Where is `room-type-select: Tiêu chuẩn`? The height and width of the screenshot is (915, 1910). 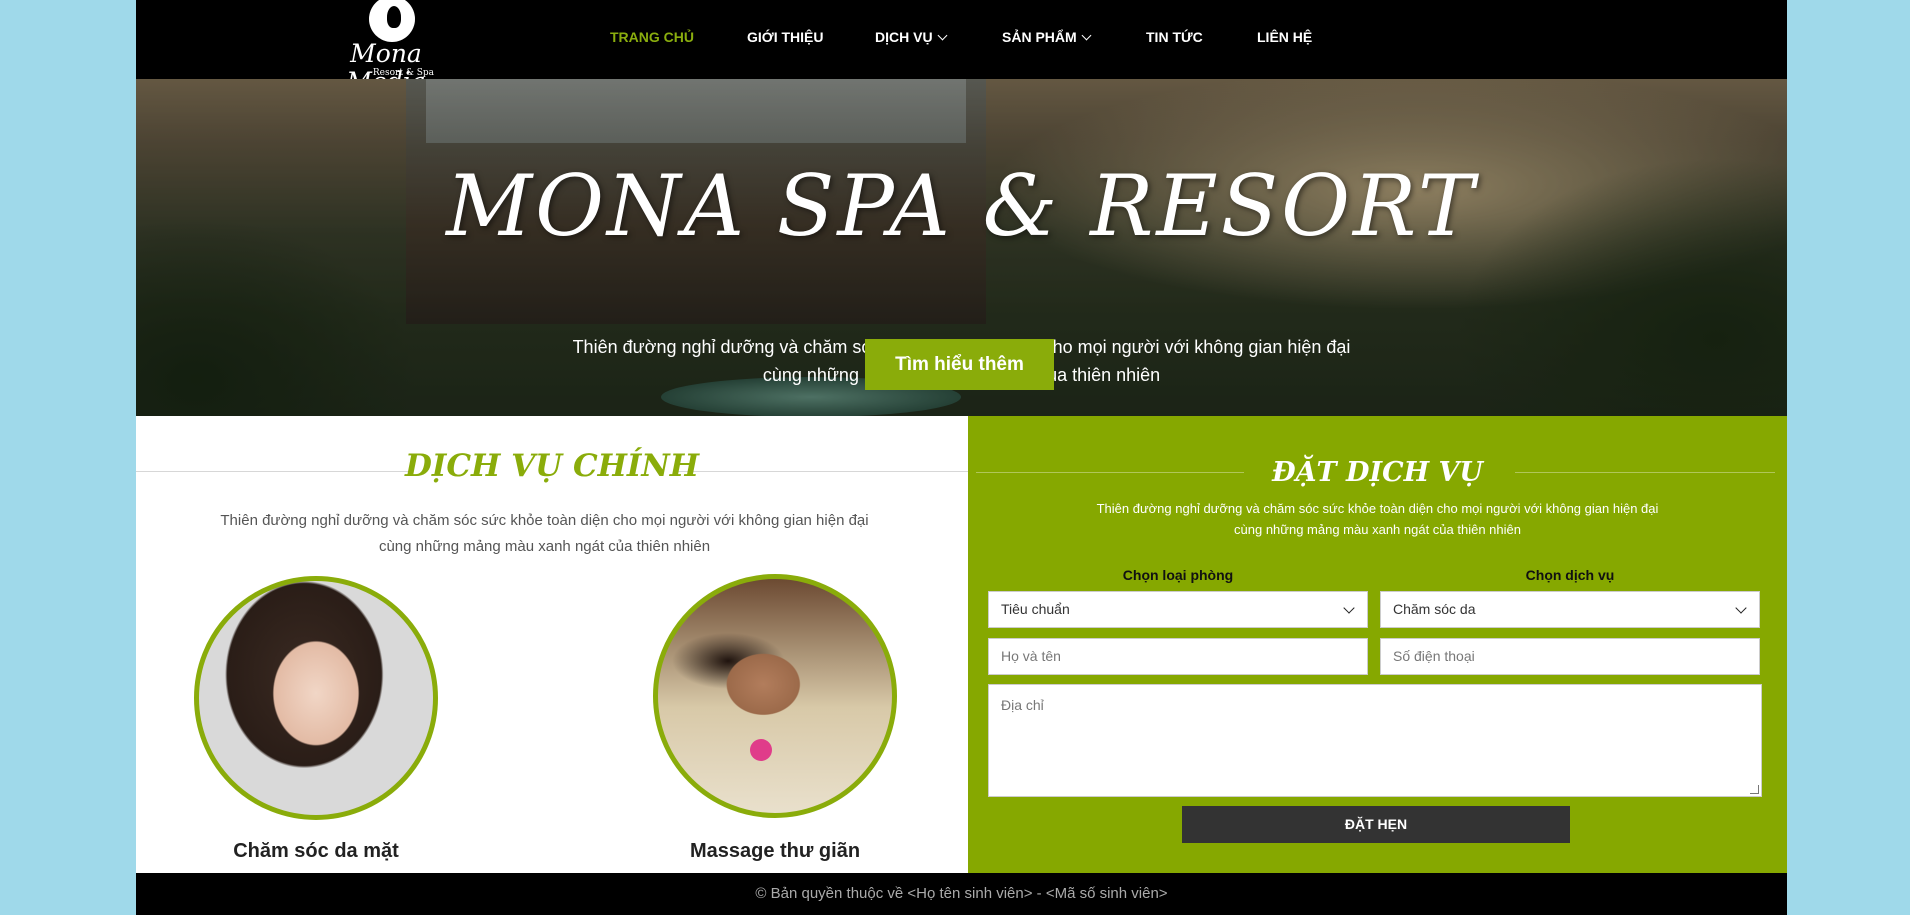
room-type-select: Tiêu chuẩn is located at coordinates (1178, 609).